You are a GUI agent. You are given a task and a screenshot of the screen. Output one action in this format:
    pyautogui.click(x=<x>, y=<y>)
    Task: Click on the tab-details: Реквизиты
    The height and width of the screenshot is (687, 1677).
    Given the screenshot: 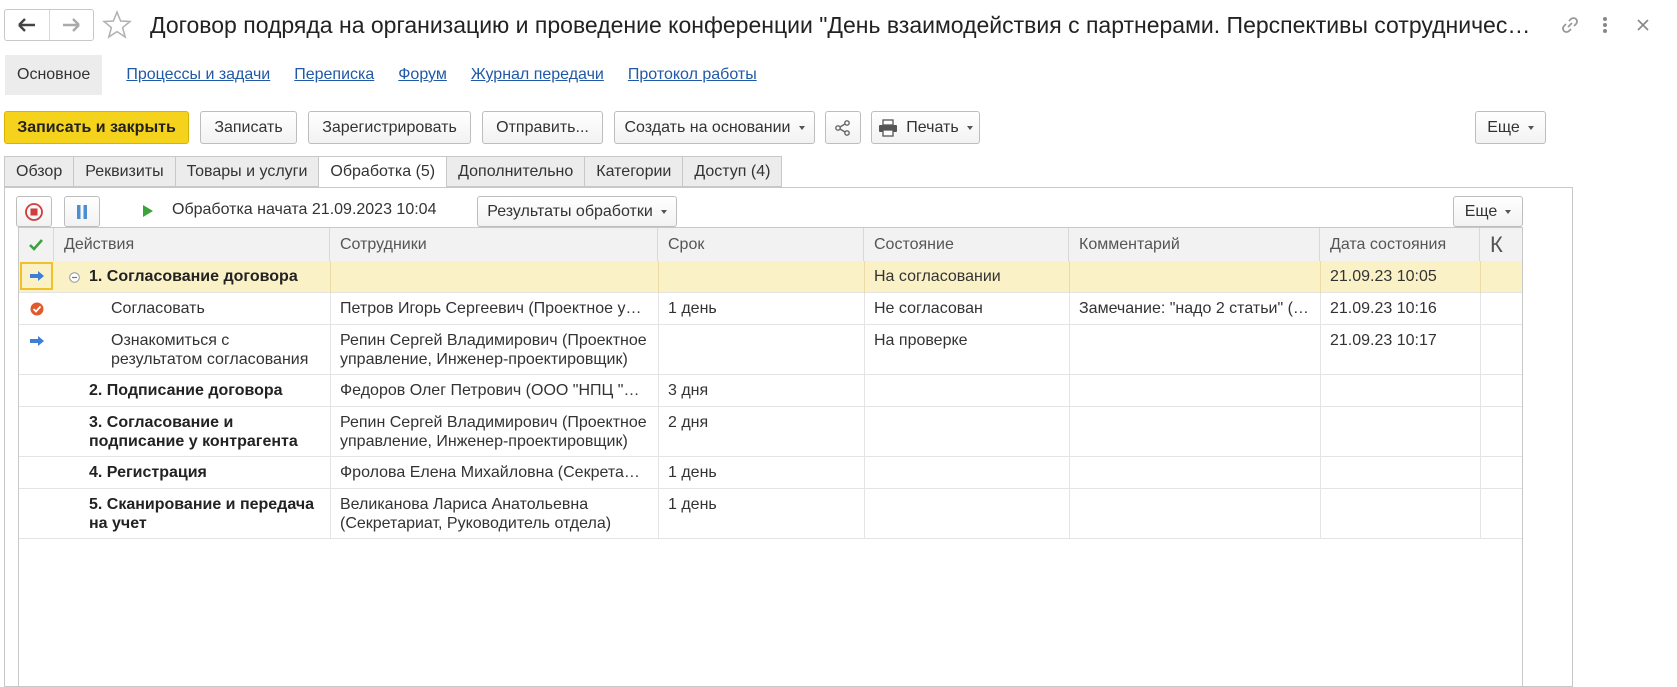 What is the action you would take?
    pyautogui.click(x=124, y=171)
    